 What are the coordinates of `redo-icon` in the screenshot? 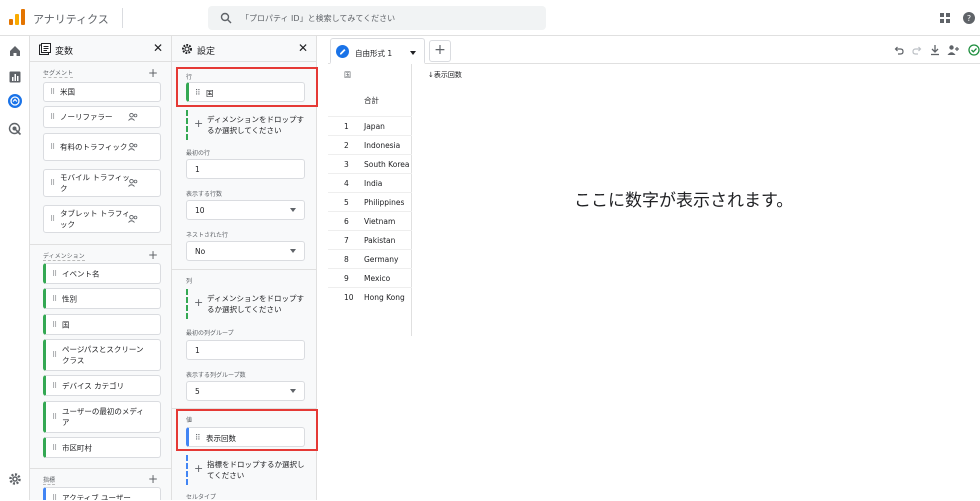 It's located at (917, 50).